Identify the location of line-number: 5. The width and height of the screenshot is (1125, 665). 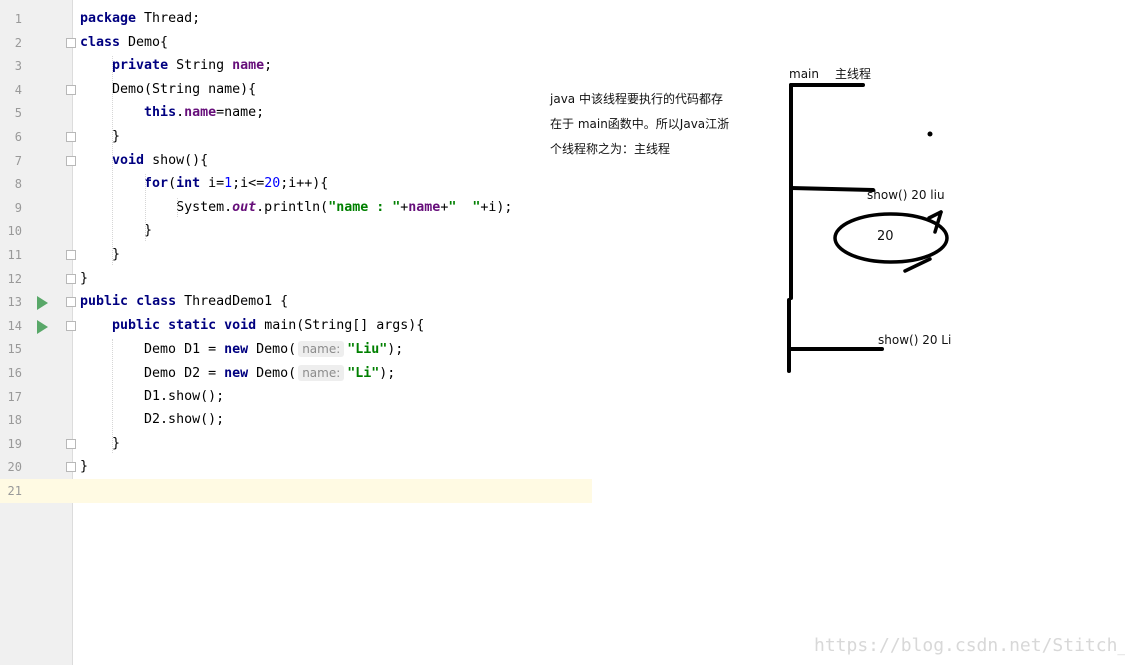
(18, 113).